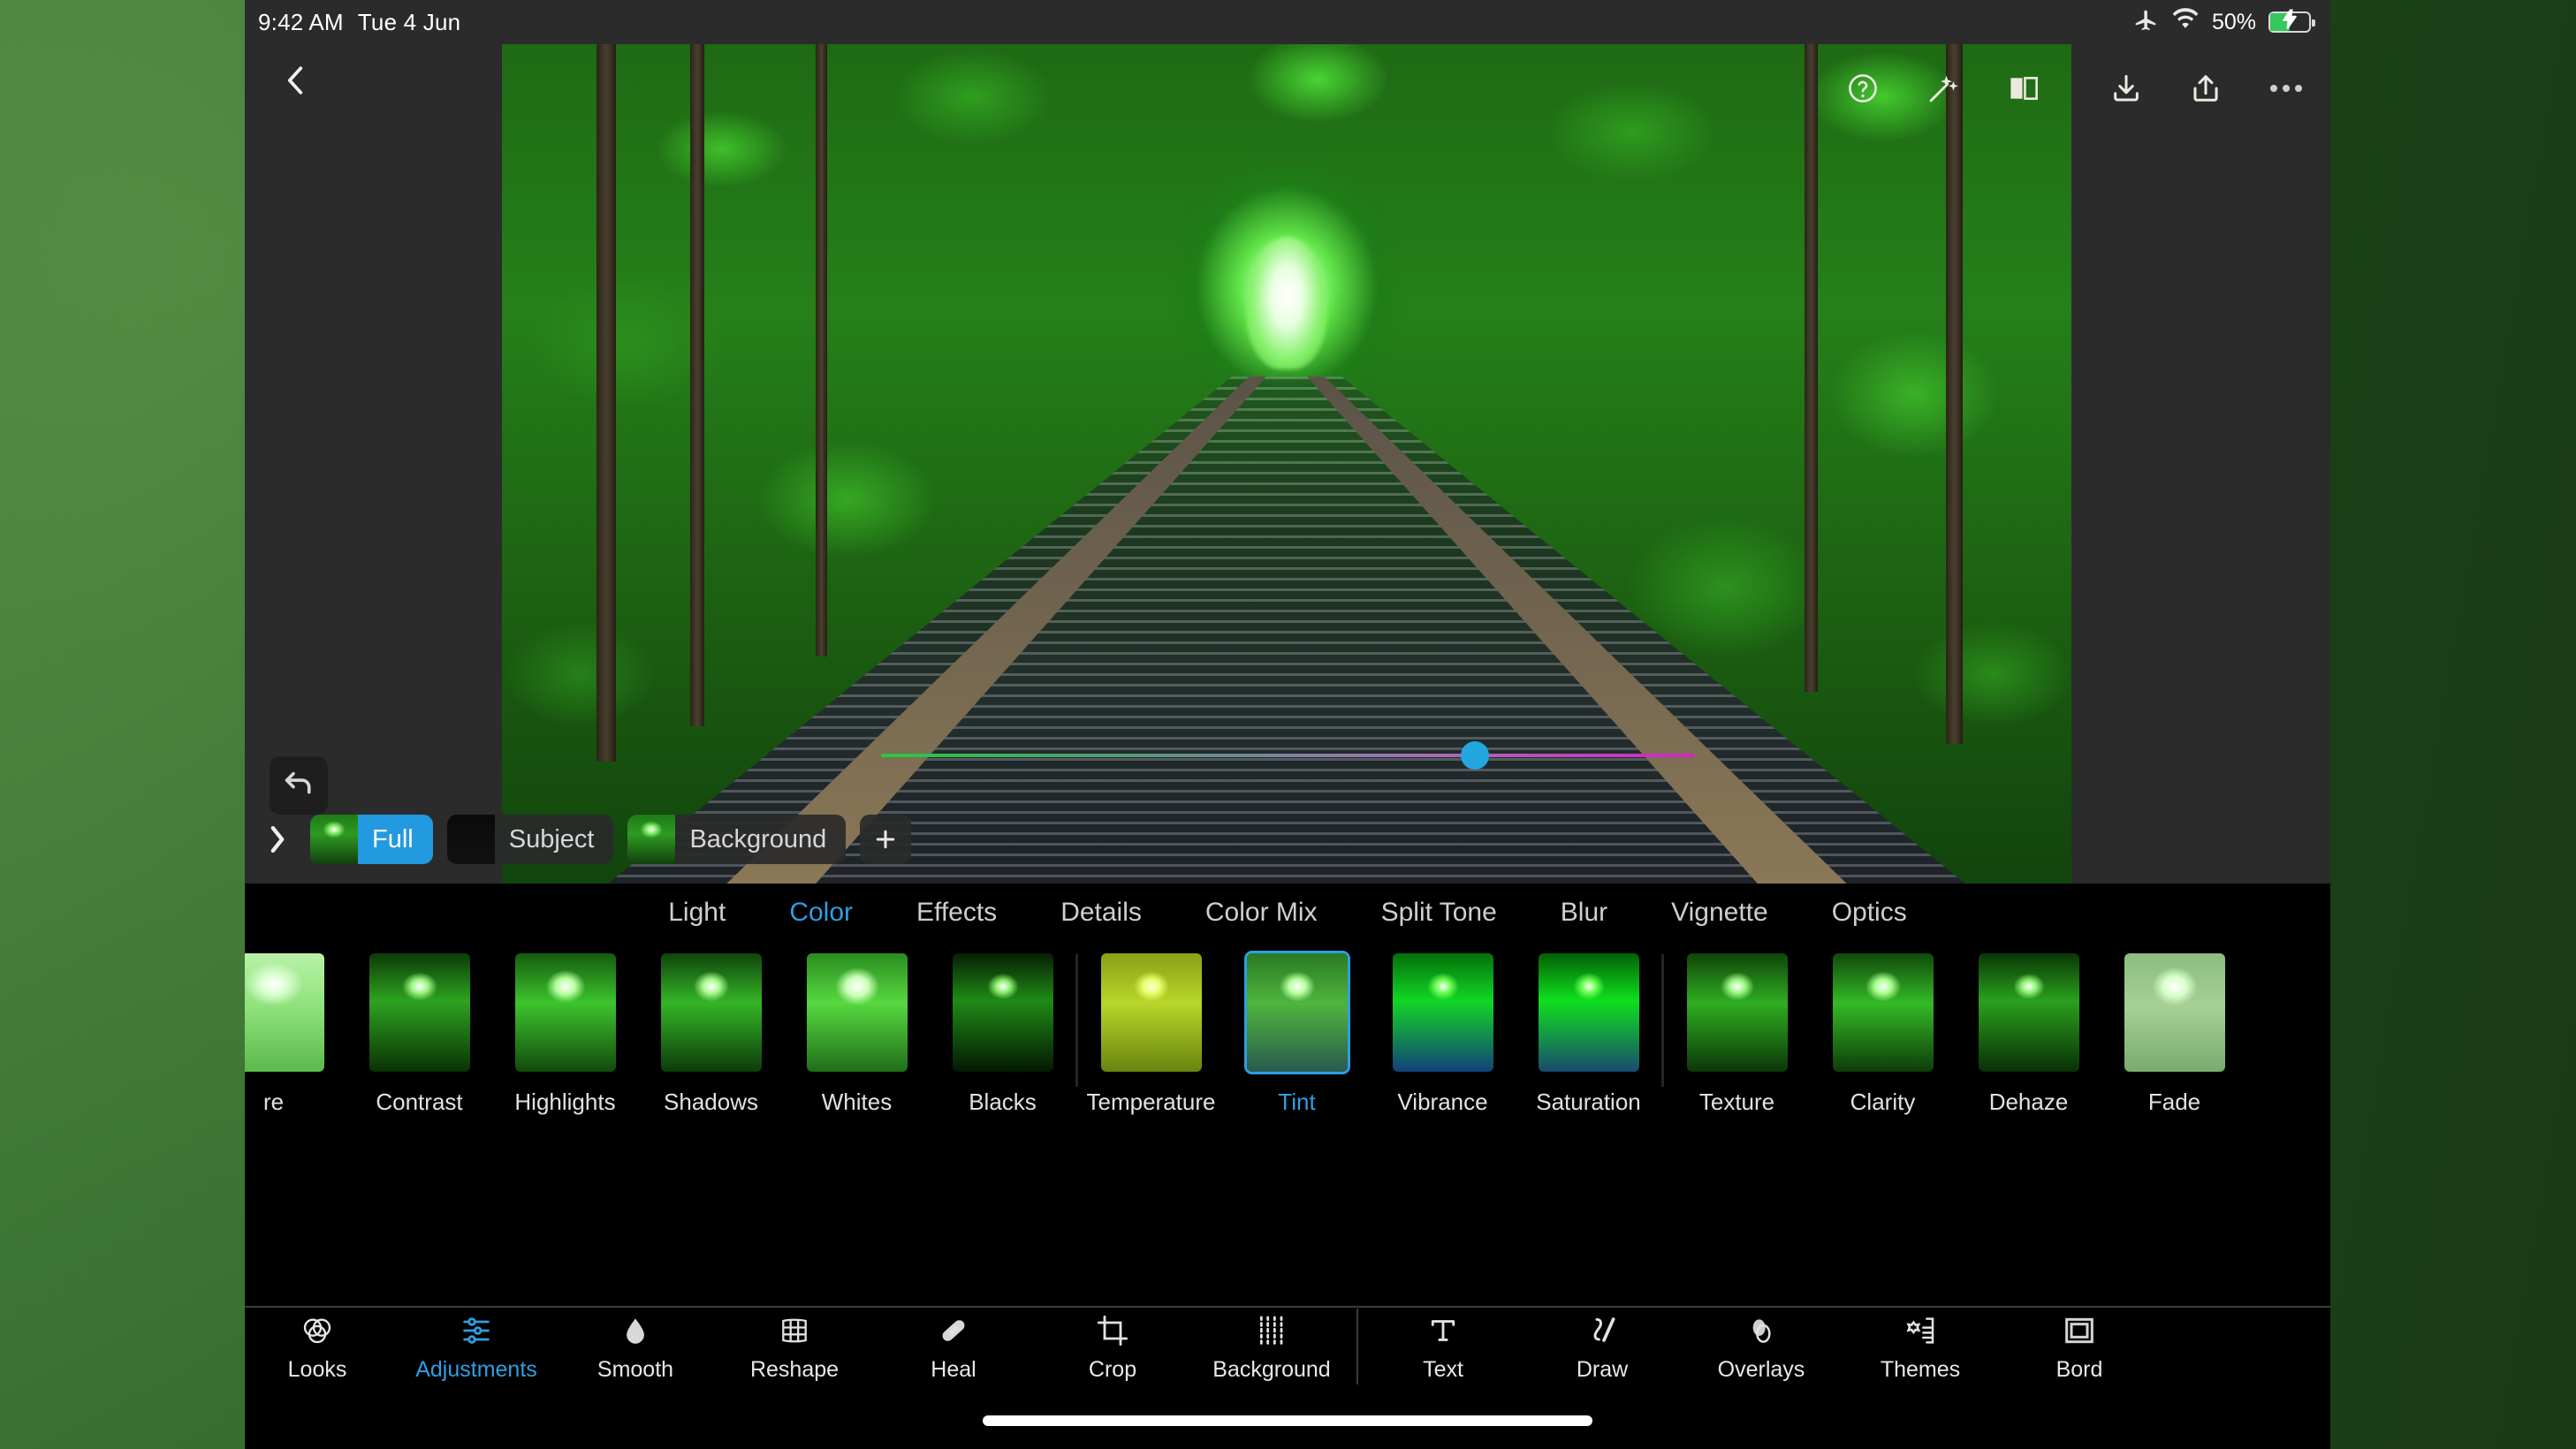  I want to click on toolbar-item-draw: Draw, so click(1602, 1347).